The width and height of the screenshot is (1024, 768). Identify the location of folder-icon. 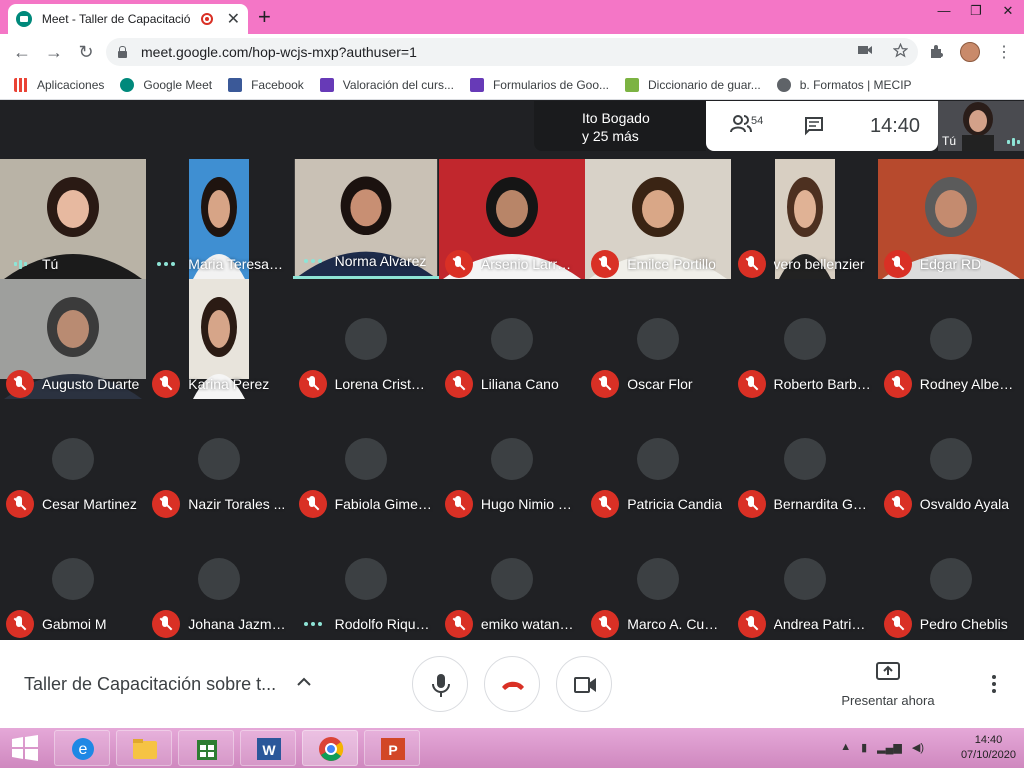
(145, 749).